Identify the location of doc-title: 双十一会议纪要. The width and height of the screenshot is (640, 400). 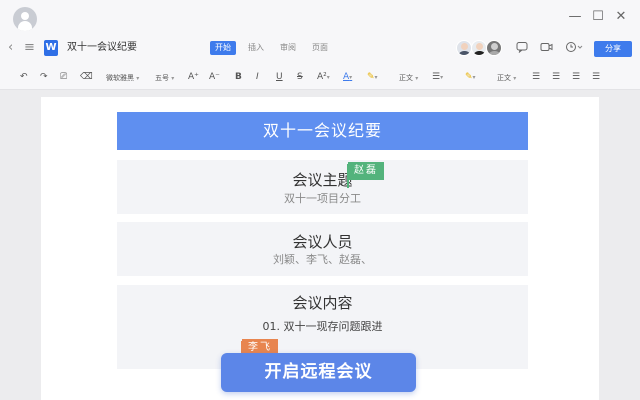
(102, 48).